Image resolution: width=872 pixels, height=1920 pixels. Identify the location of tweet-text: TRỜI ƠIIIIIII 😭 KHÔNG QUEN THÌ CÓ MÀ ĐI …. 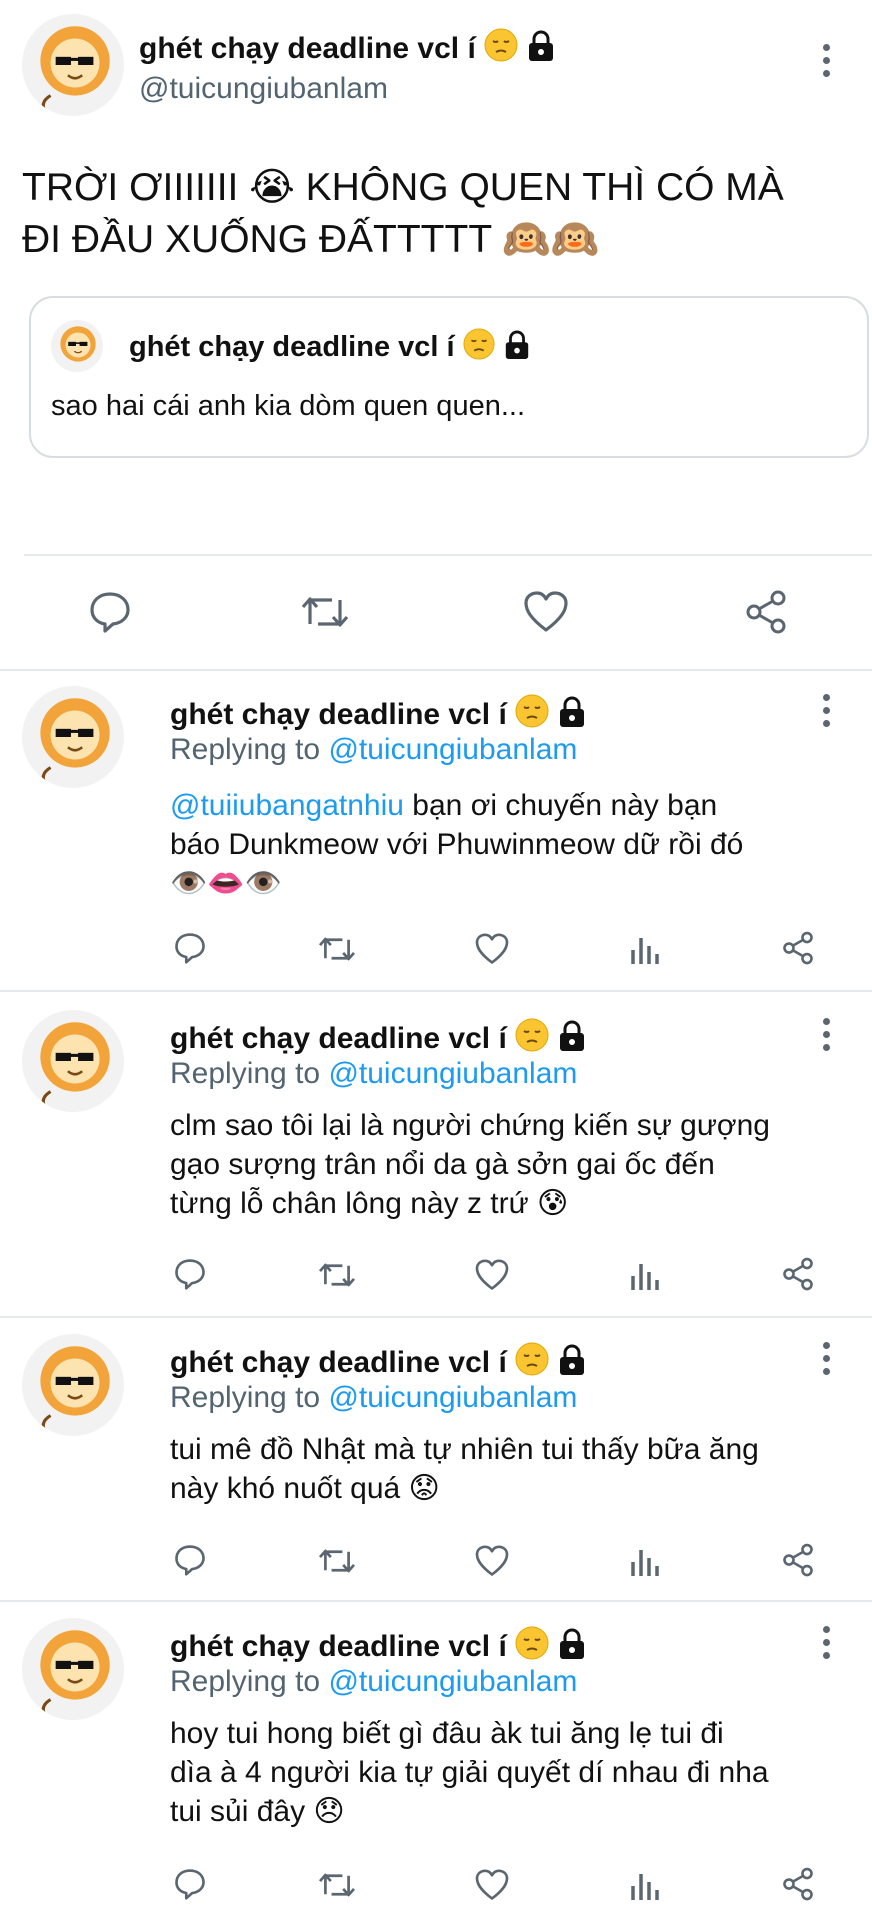
(403, 214).